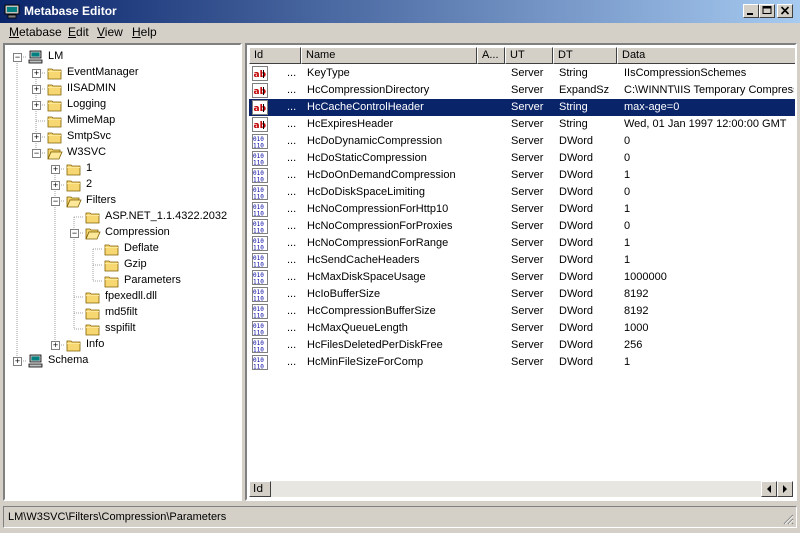 This screenshot has height=533, width=800. I want to click on status-path: LM\W3SVC\Filters\Compression\Parameters, so click(117, 517).